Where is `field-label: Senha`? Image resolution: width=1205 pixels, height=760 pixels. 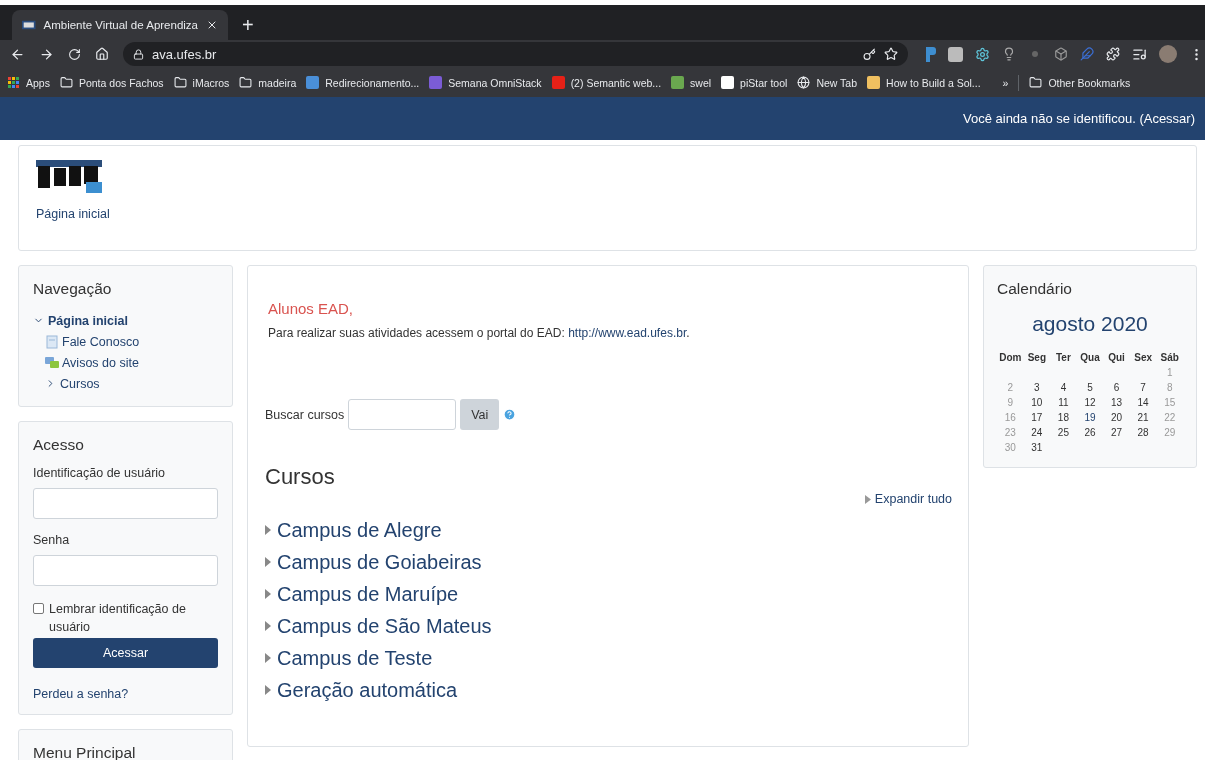
field-label: Senha is located at coordinates (52, 540).